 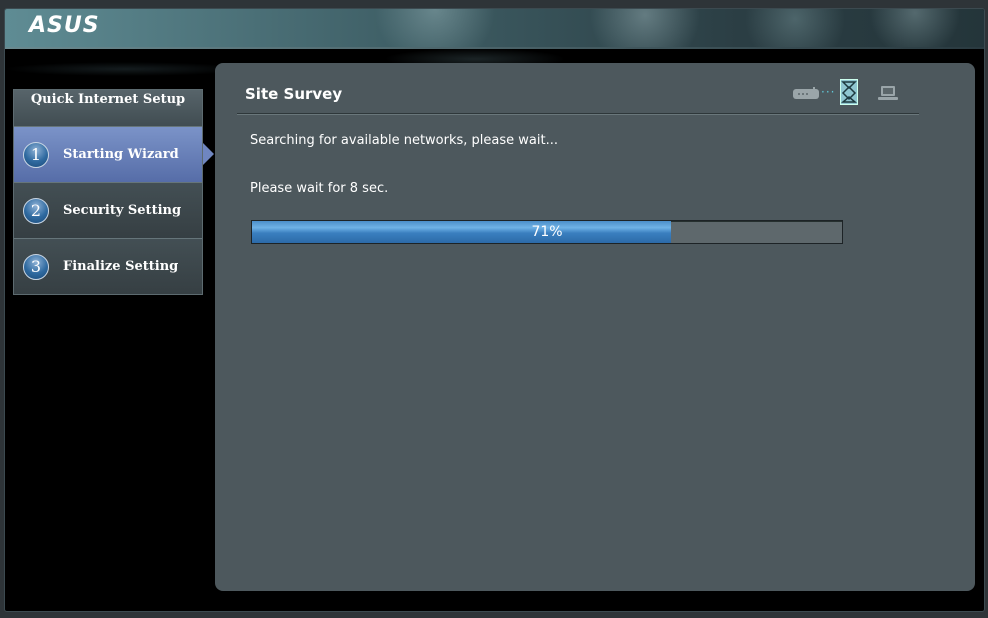 I want to click on wifi-icon, so click(x=849, y=92).